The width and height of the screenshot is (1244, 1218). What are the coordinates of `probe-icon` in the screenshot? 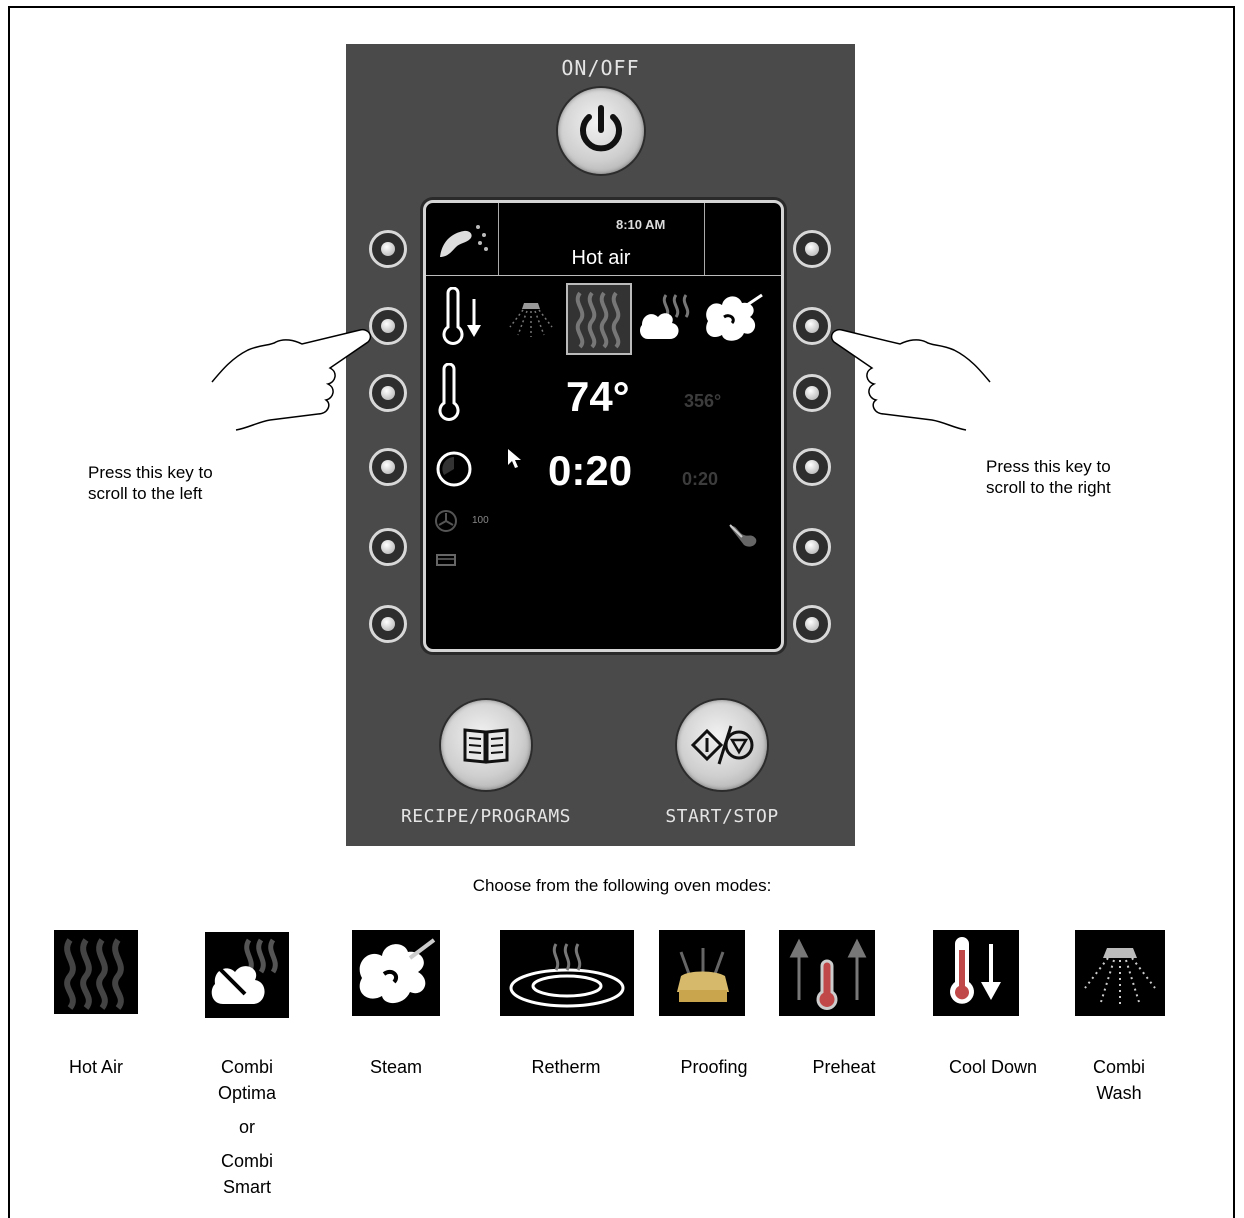 It's located at (743, 535).